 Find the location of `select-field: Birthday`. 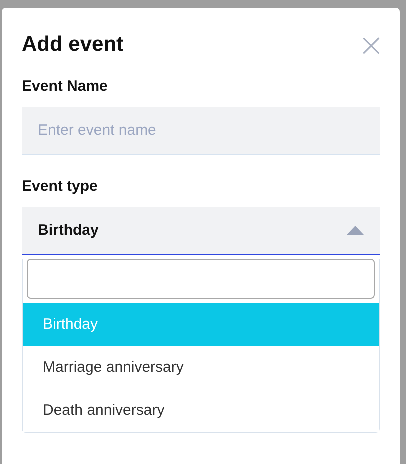

select-field: Birthday is located at coordinates (201, 231).